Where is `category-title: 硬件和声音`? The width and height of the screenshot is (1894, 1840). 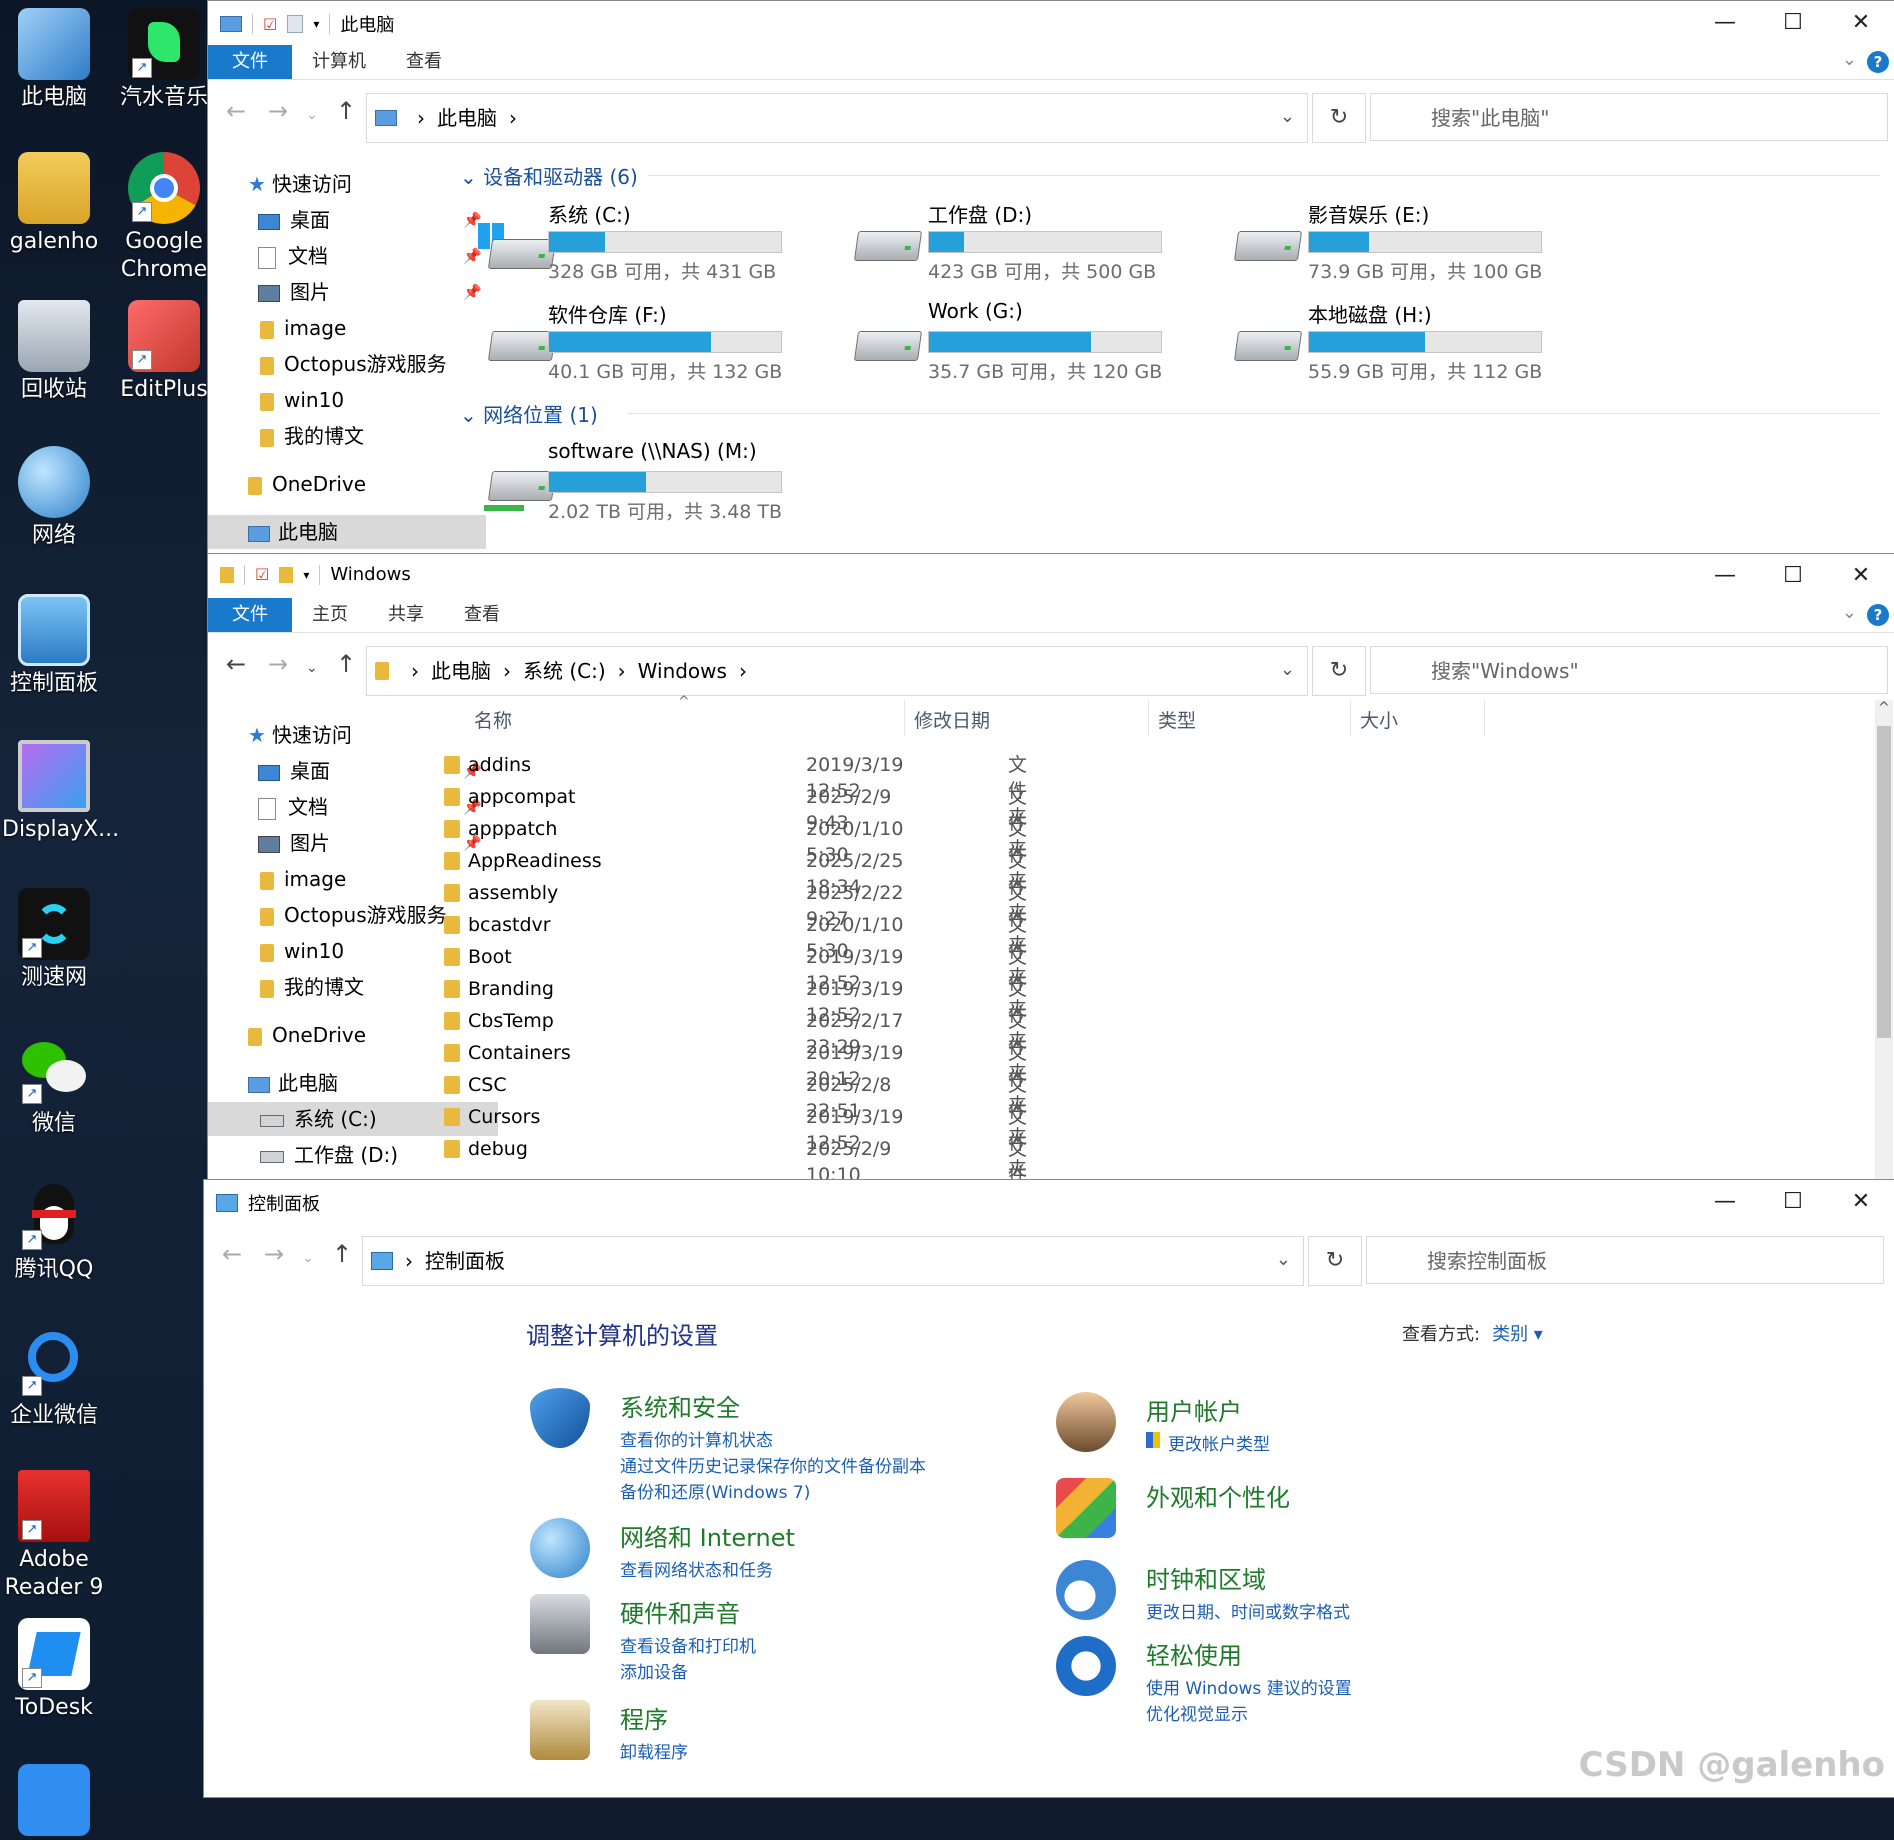
category-title: 硬件和声音 is located at coordinates (680, 1611).